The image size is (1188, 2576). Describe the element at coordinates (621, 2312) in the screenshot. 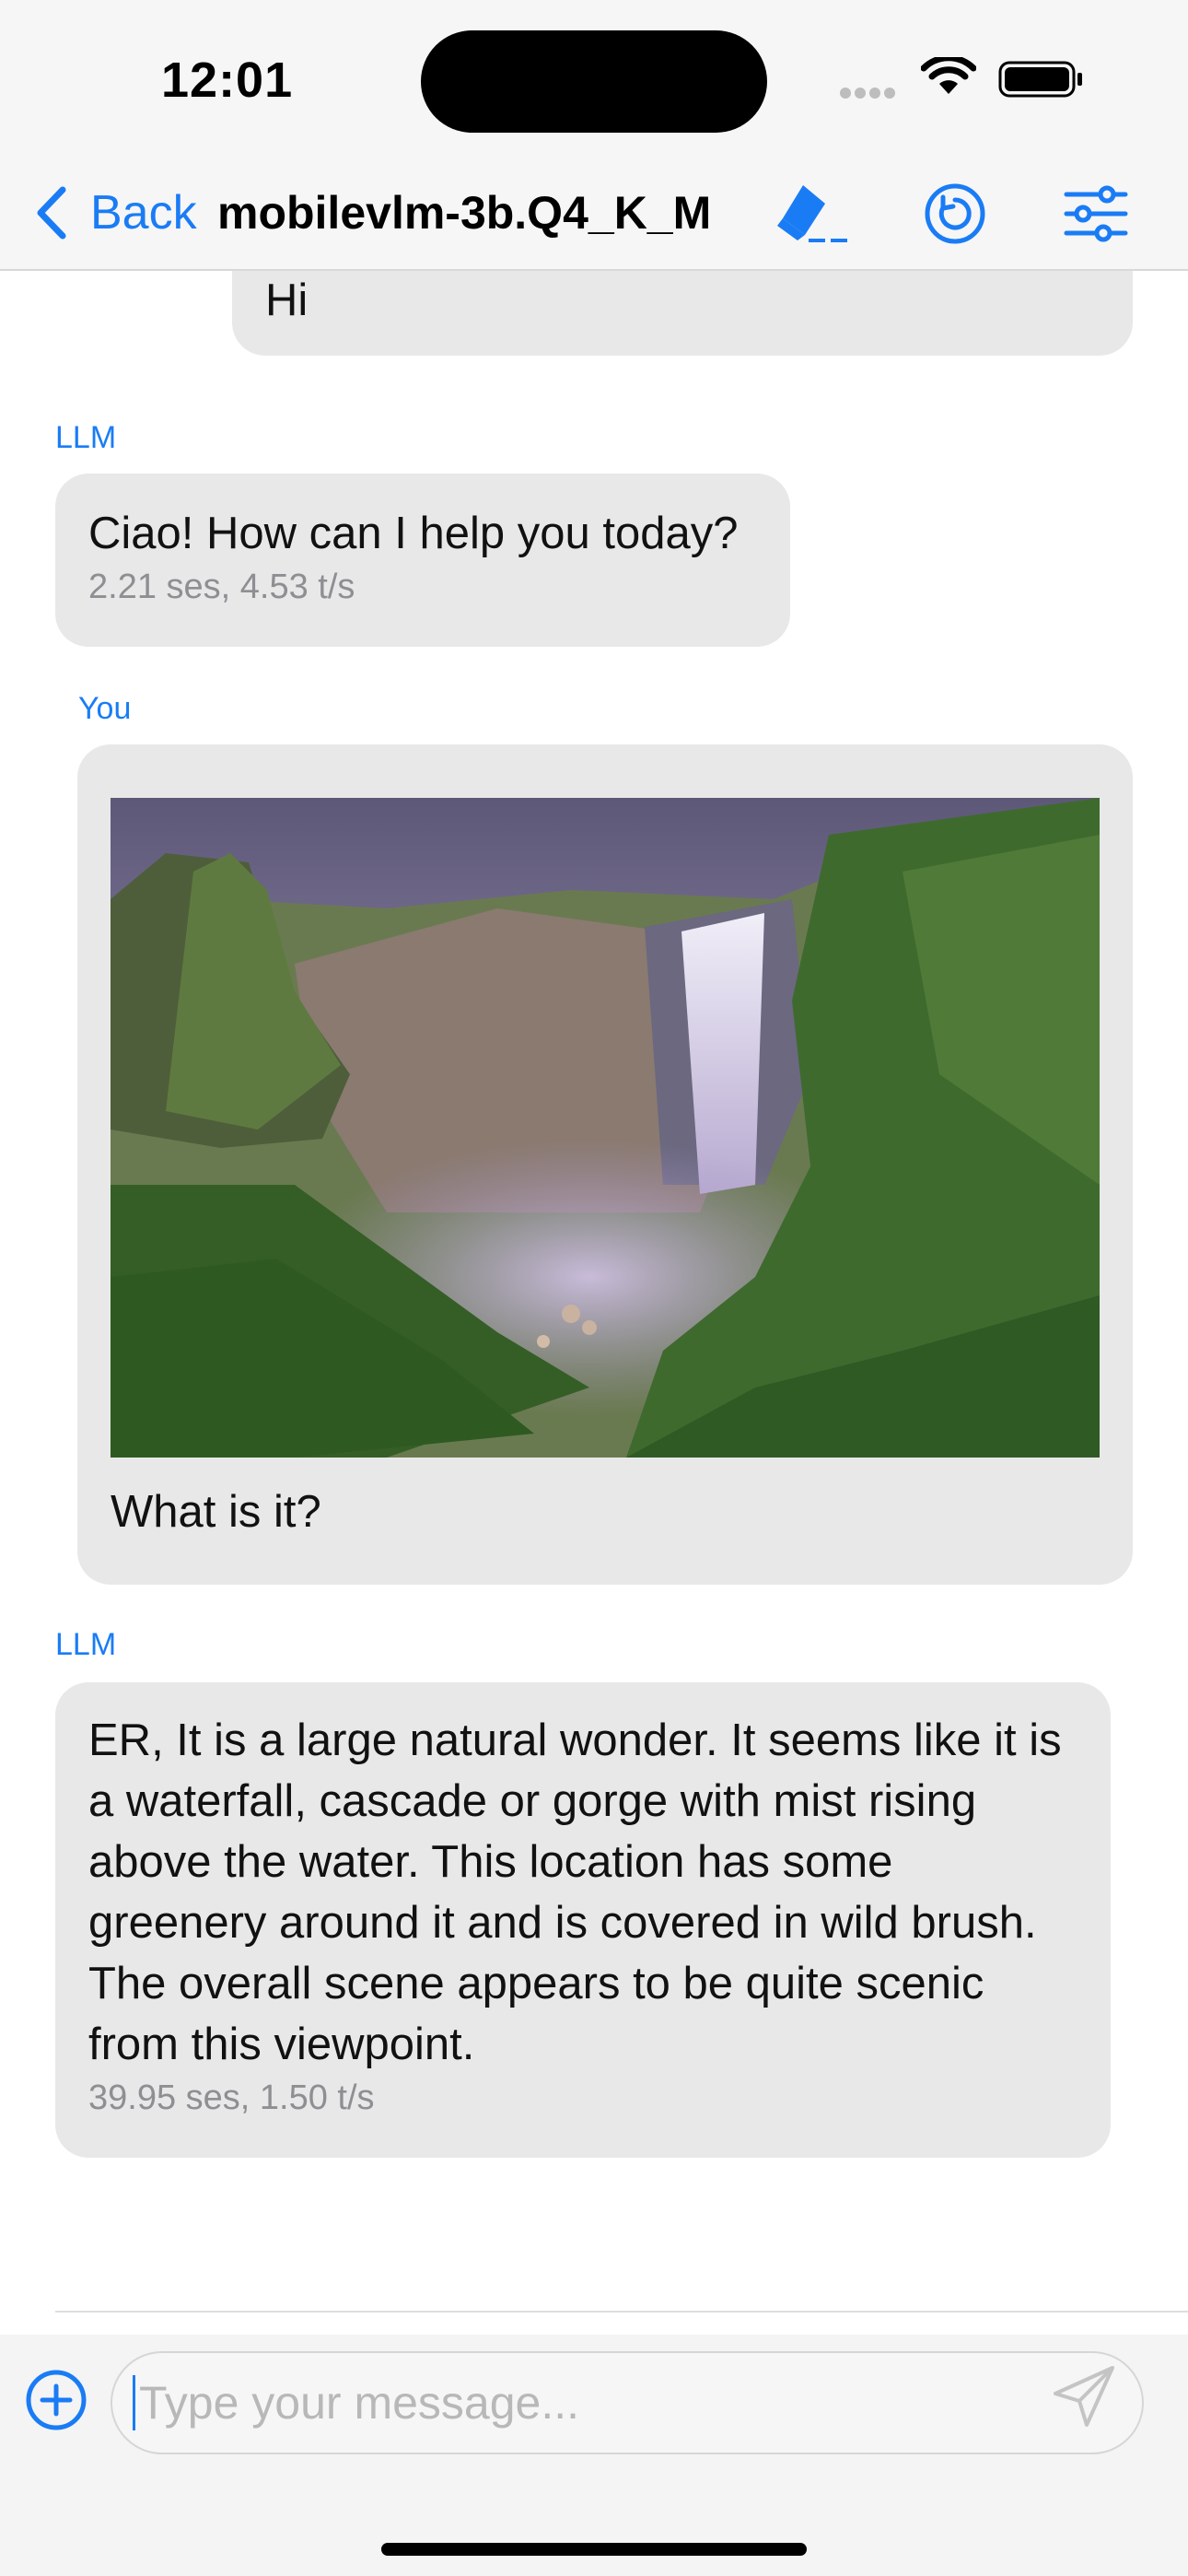

I see `composer-divider` at that location.